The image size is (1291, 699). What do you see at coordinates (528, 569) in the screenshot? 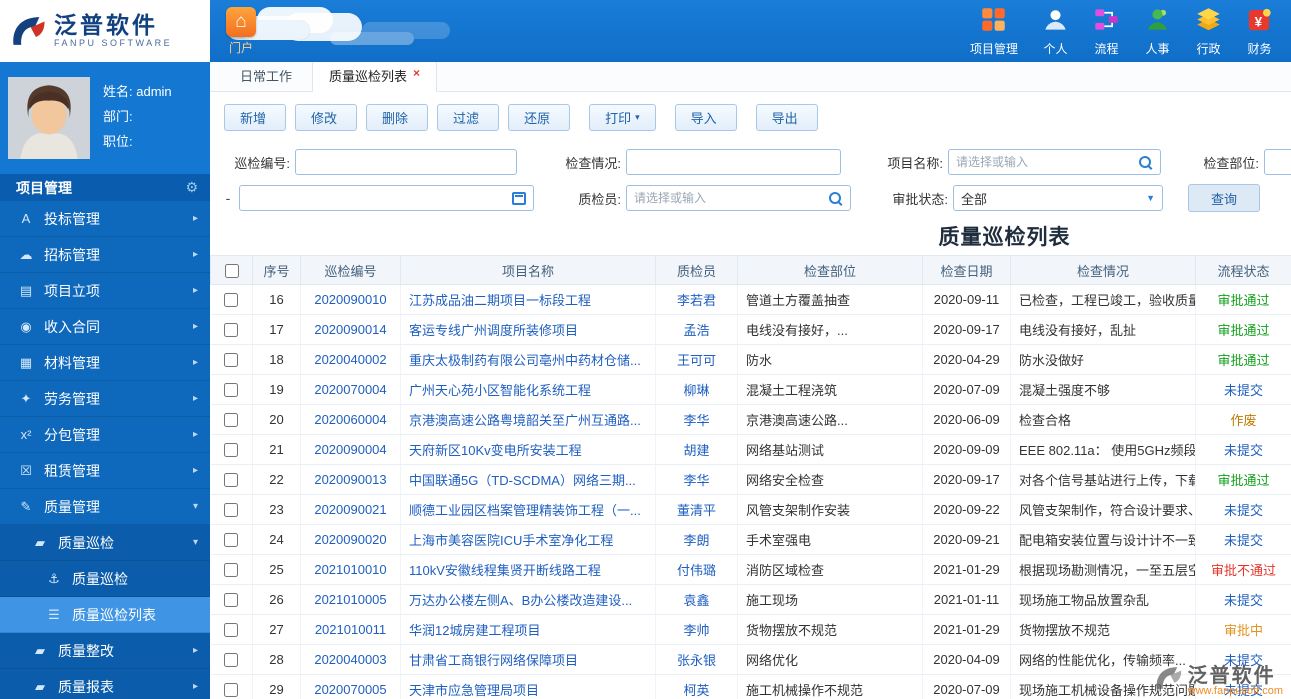
I see `project-name-link: 110kV安徽线程集贤开断线路工程` at bounding box center [528, 569].